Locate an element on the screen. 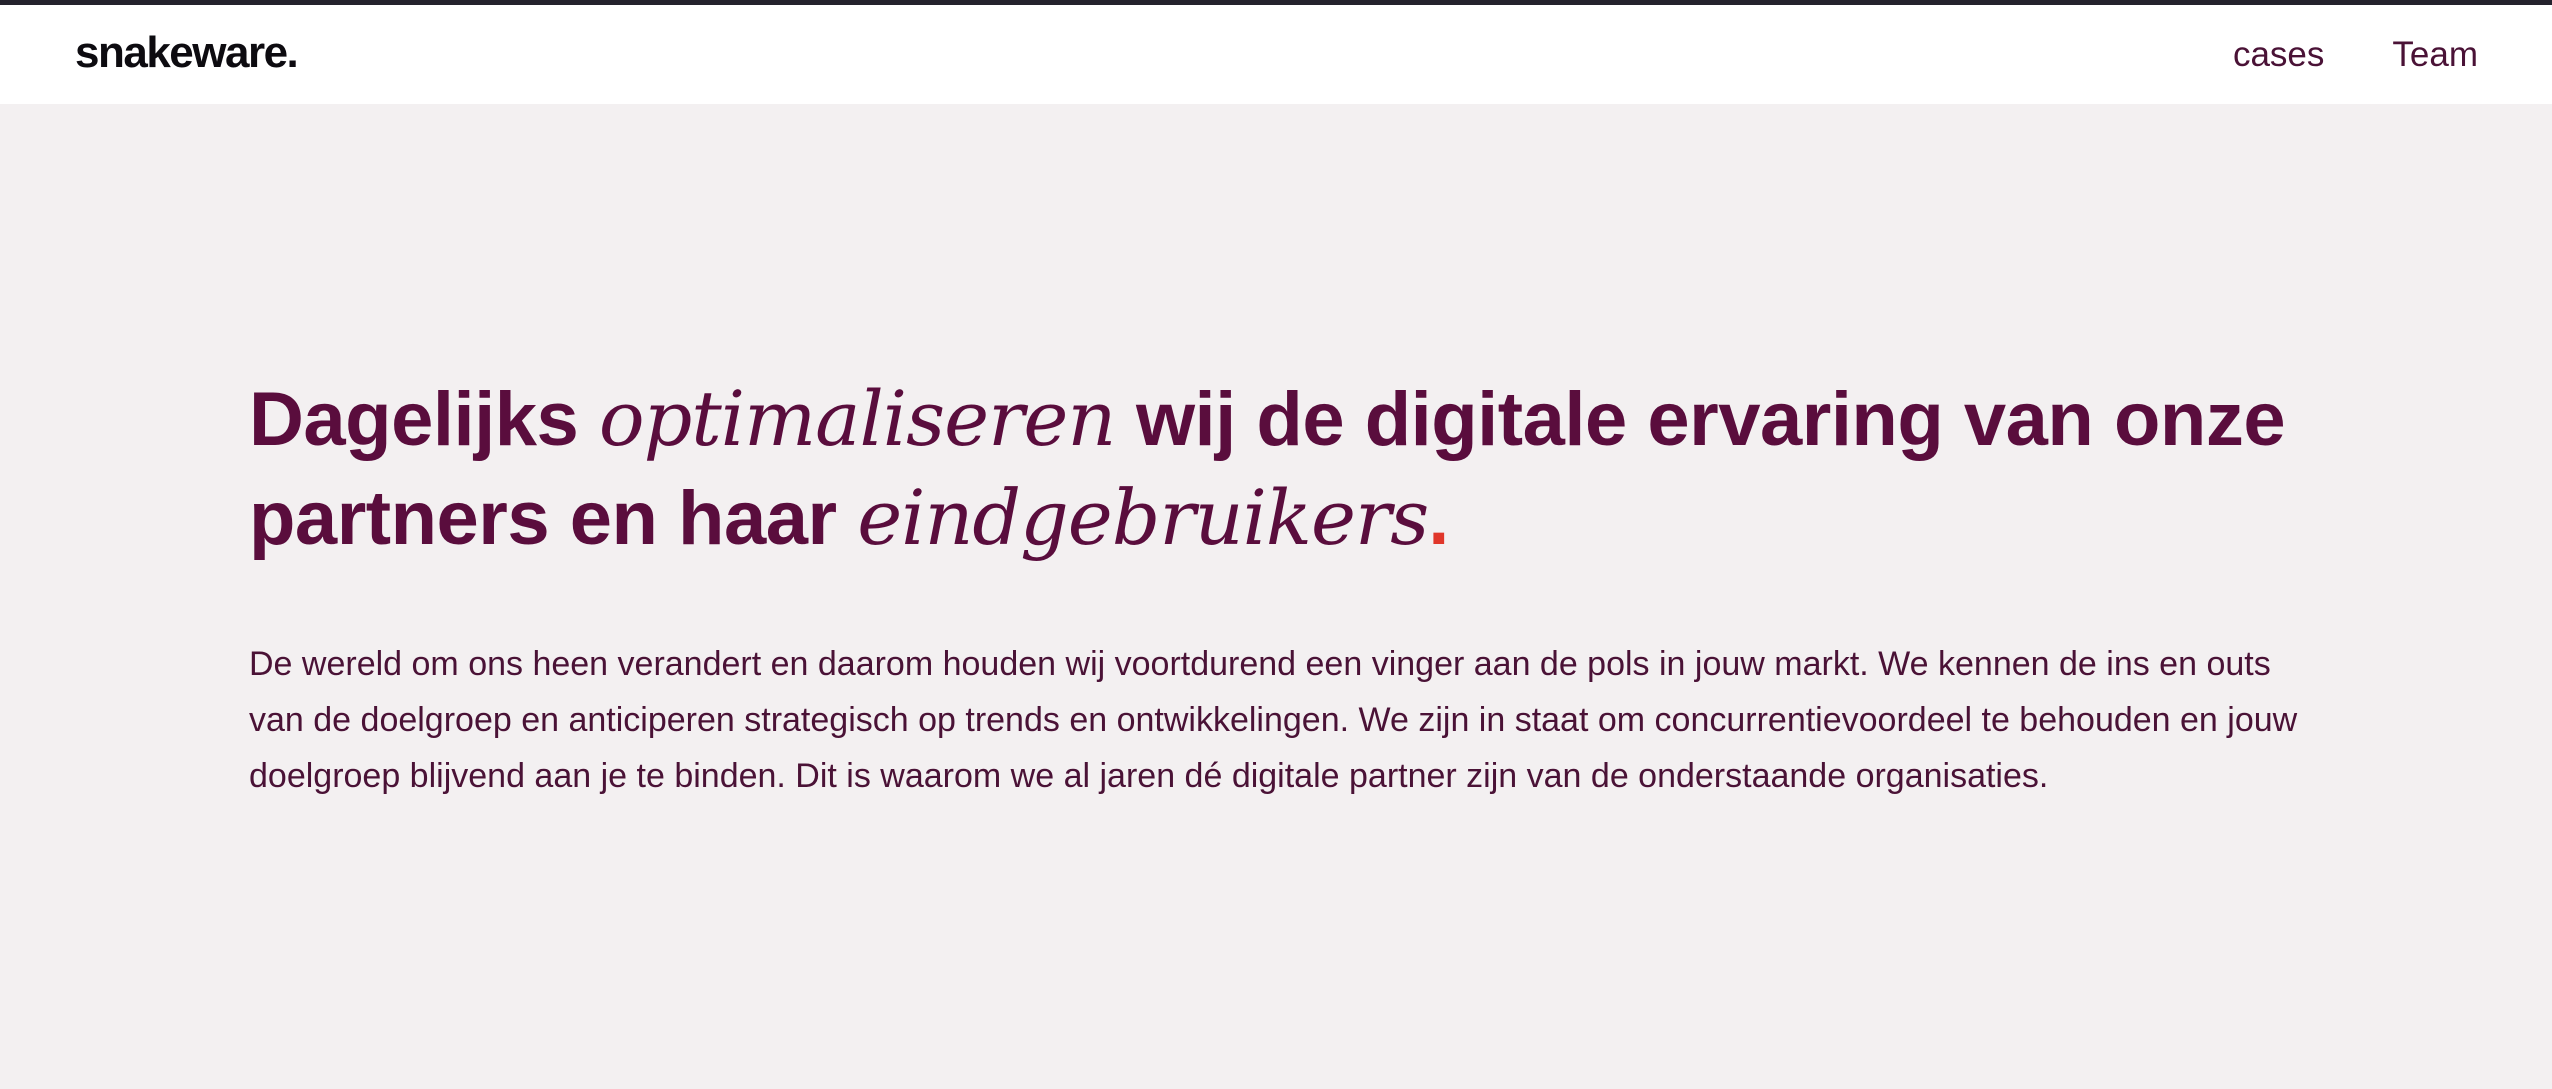  headline-italic-optimaliseren: optimaliseren is located at coordinates (857, 418).